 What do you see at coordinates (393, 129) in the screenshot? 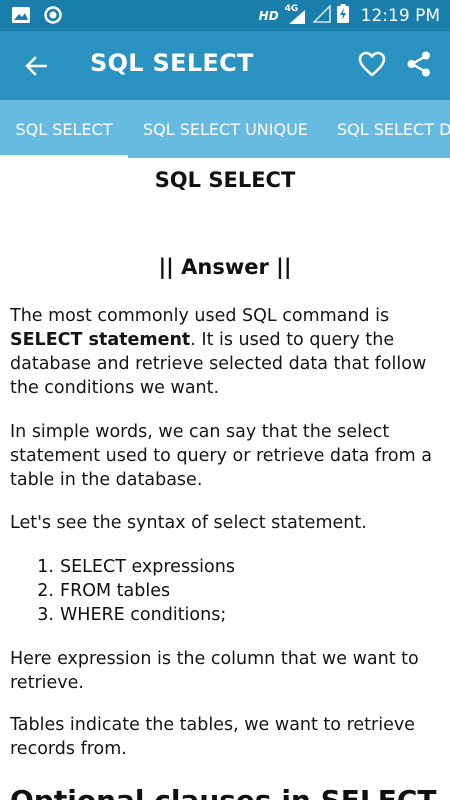
I see `tab-sql-select-distinct: SQL SELECT D` at bounding box center [393, 129].